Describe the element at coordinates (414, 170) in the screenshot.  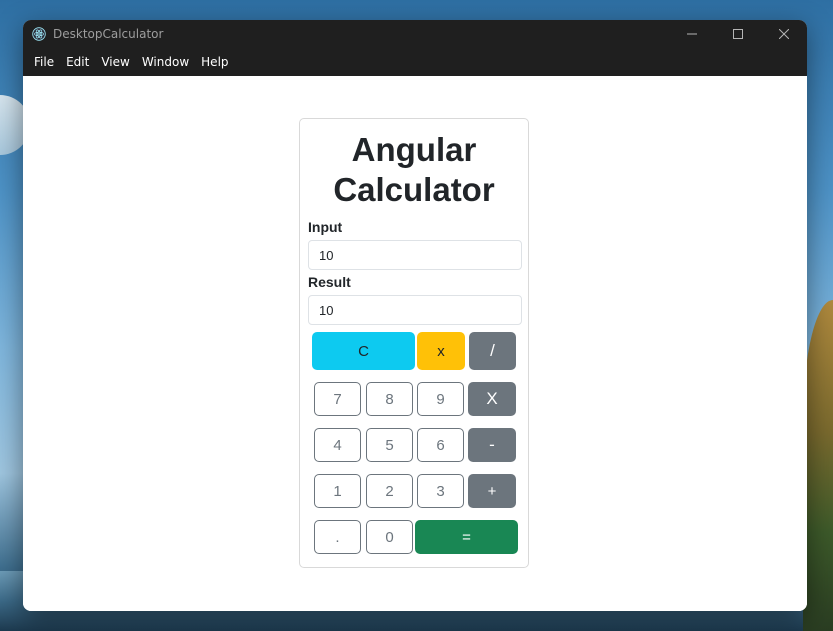
I see `page-title: Angular Calculator` at that location.